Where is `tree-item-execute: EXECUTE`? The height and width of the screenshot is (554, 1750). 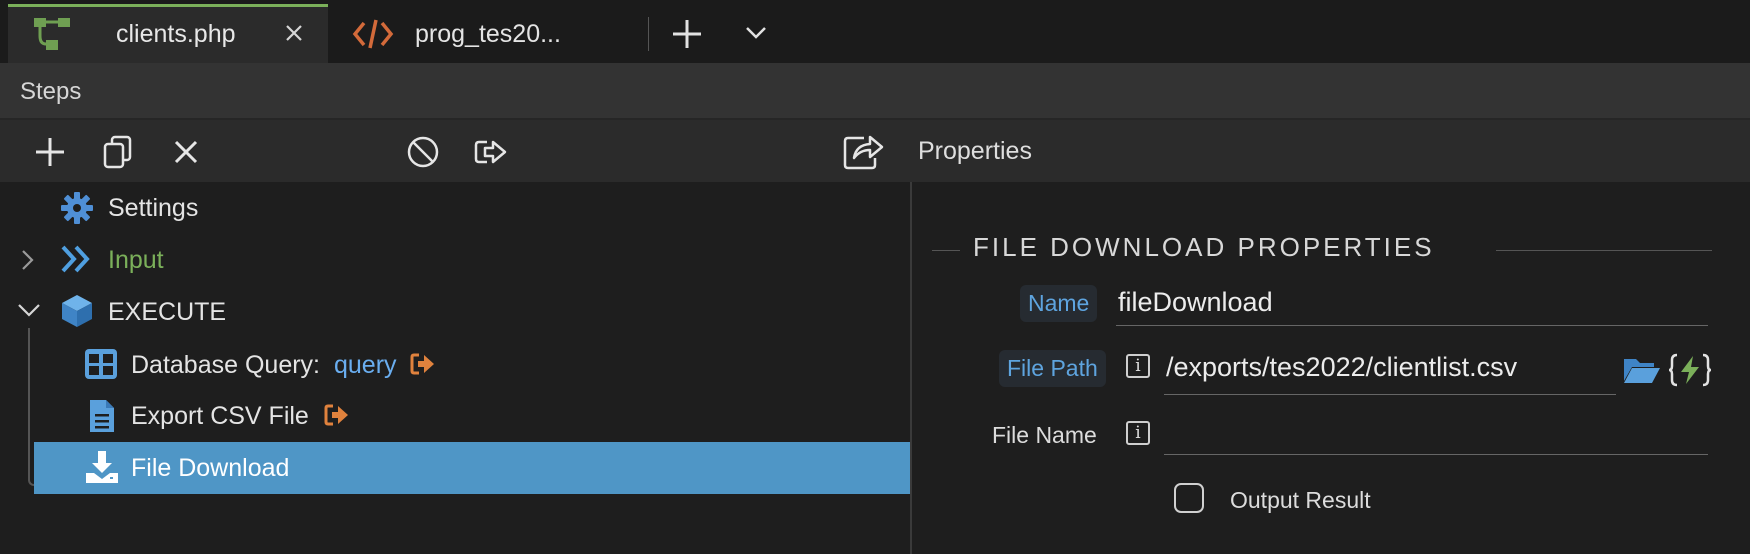
tree-item-execute: EXECUTE is located at coordinates (167, 312).